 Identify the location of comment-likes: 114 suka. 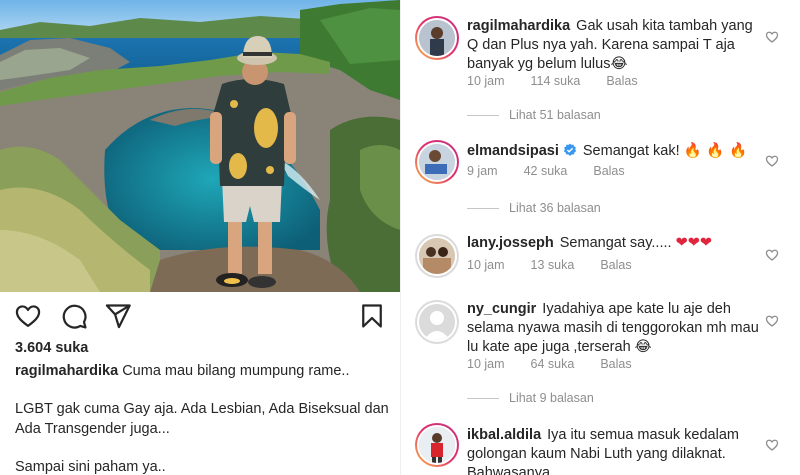
(556, 81).